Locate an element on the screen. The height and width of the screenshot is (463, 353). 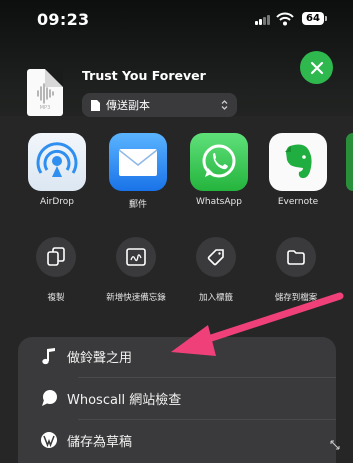
file-title: Trust You Forever is located at coordinates (144, 75).